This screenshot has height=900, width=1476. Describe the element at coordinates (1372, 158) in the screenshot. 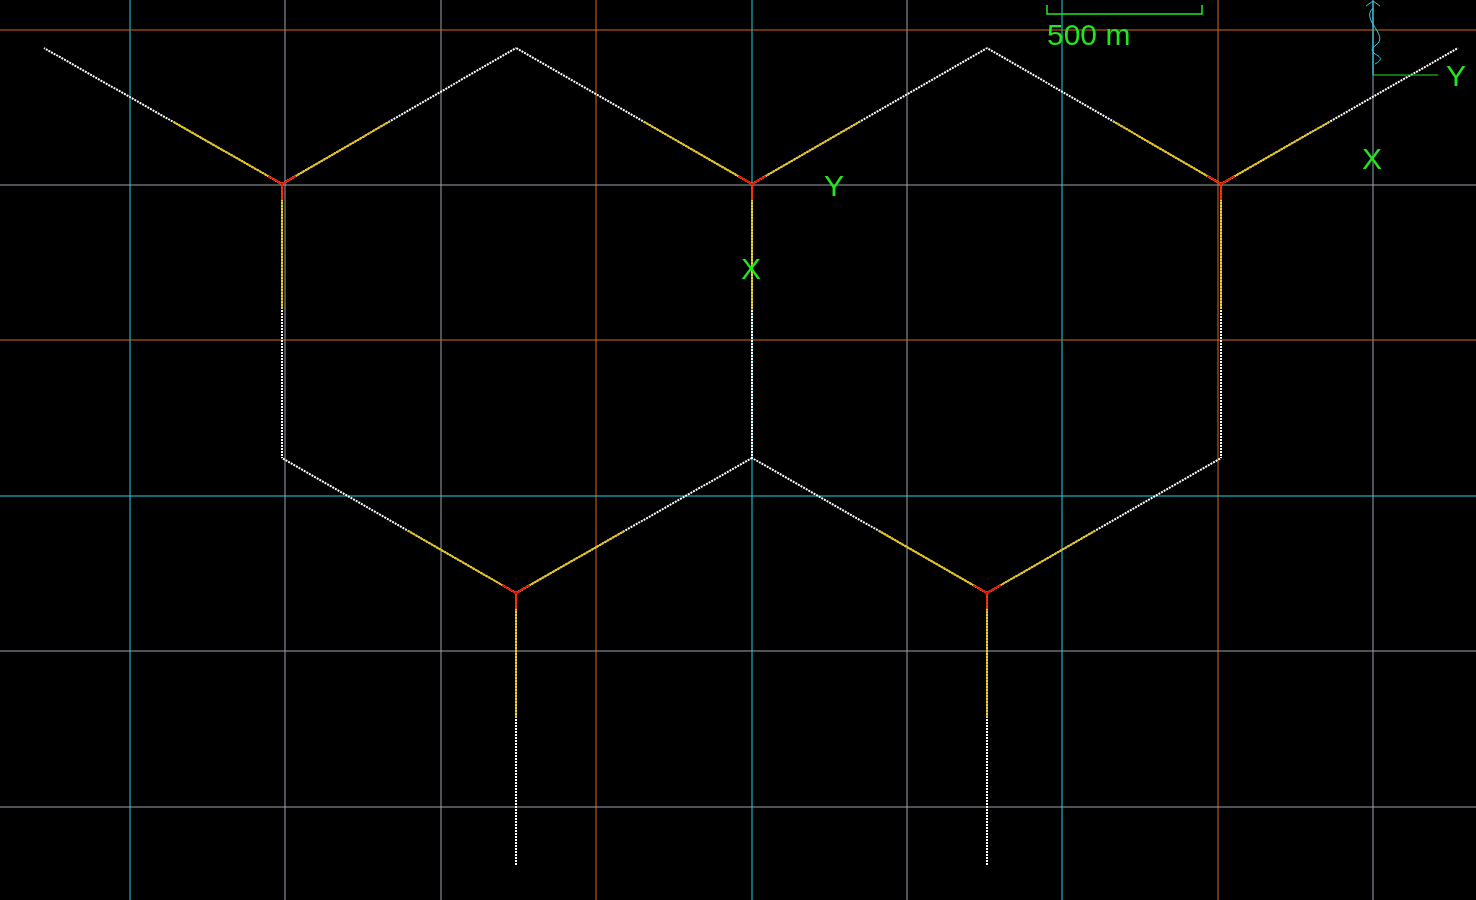

I see `axis-label: X` at that location.